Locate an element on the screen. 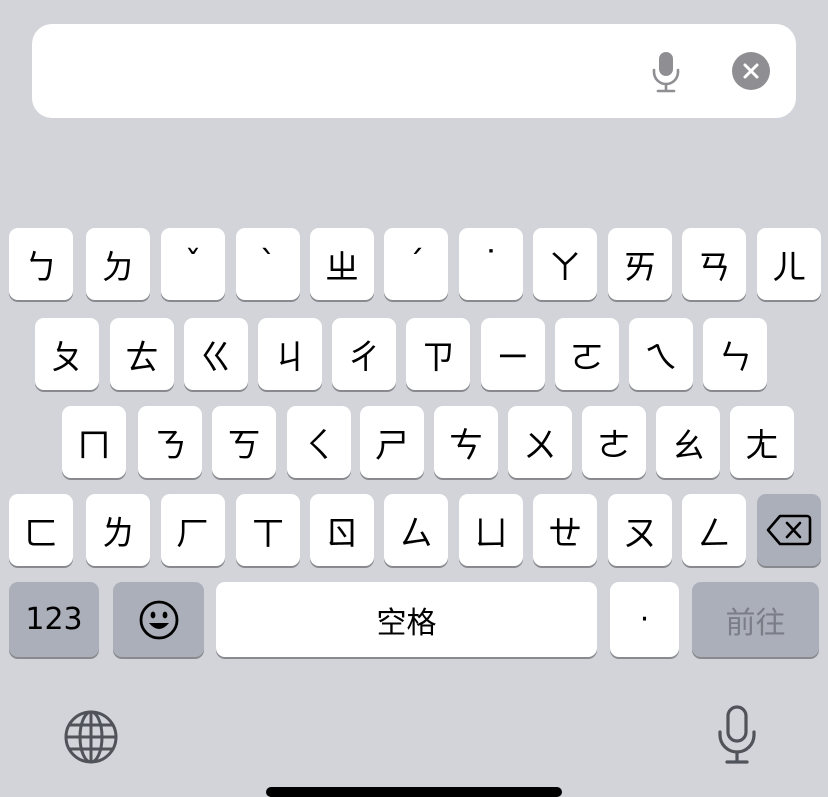 The height and width of the screenshot is (797, 828). key-yu: ㄩ is located at coordinates (491, 530).